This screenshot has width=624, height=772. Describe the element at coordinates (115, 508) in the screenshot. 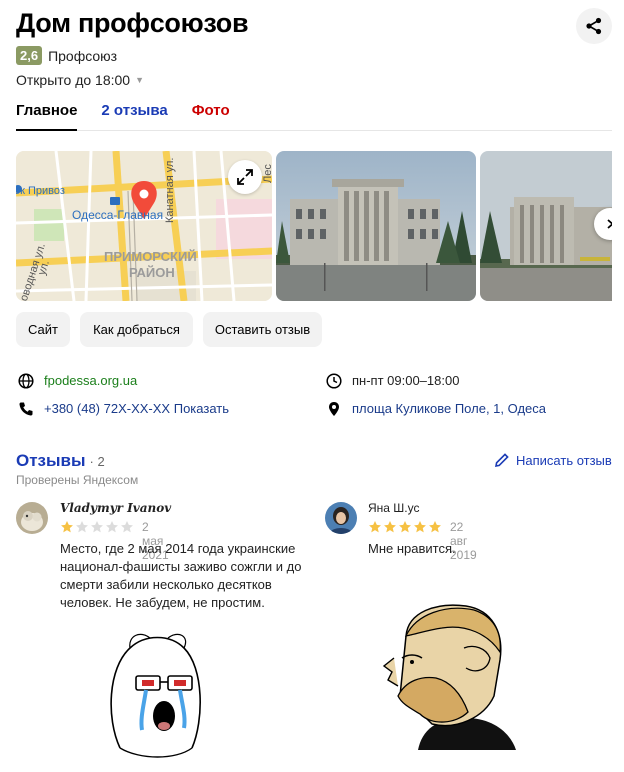

I see `review-author: Vladymyr Ivanov` at that location.